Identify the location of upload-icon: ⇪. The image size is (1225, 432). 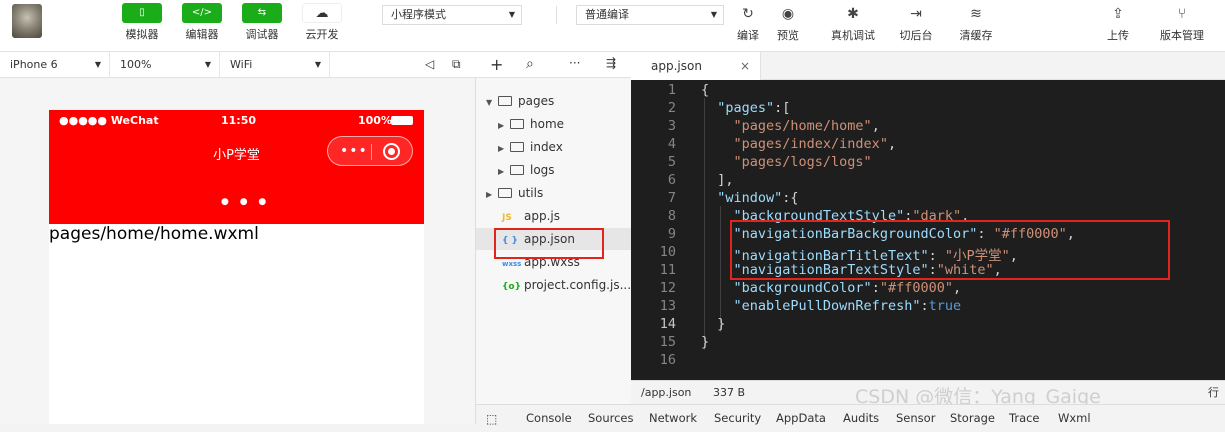
(1118, 14).